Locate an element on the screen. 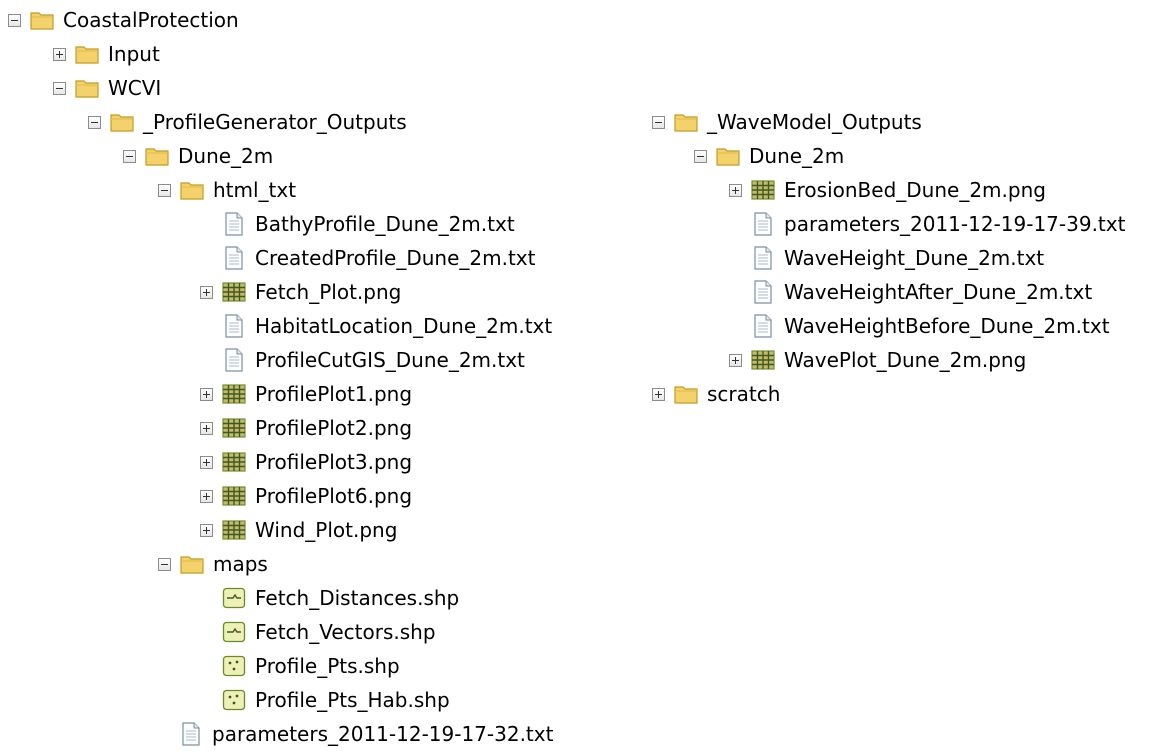 This screenshot has height=751, width=1151. tree-node-file: WaveHeightBefore_Dune_2m.txt is located at coordinates (919, 326).